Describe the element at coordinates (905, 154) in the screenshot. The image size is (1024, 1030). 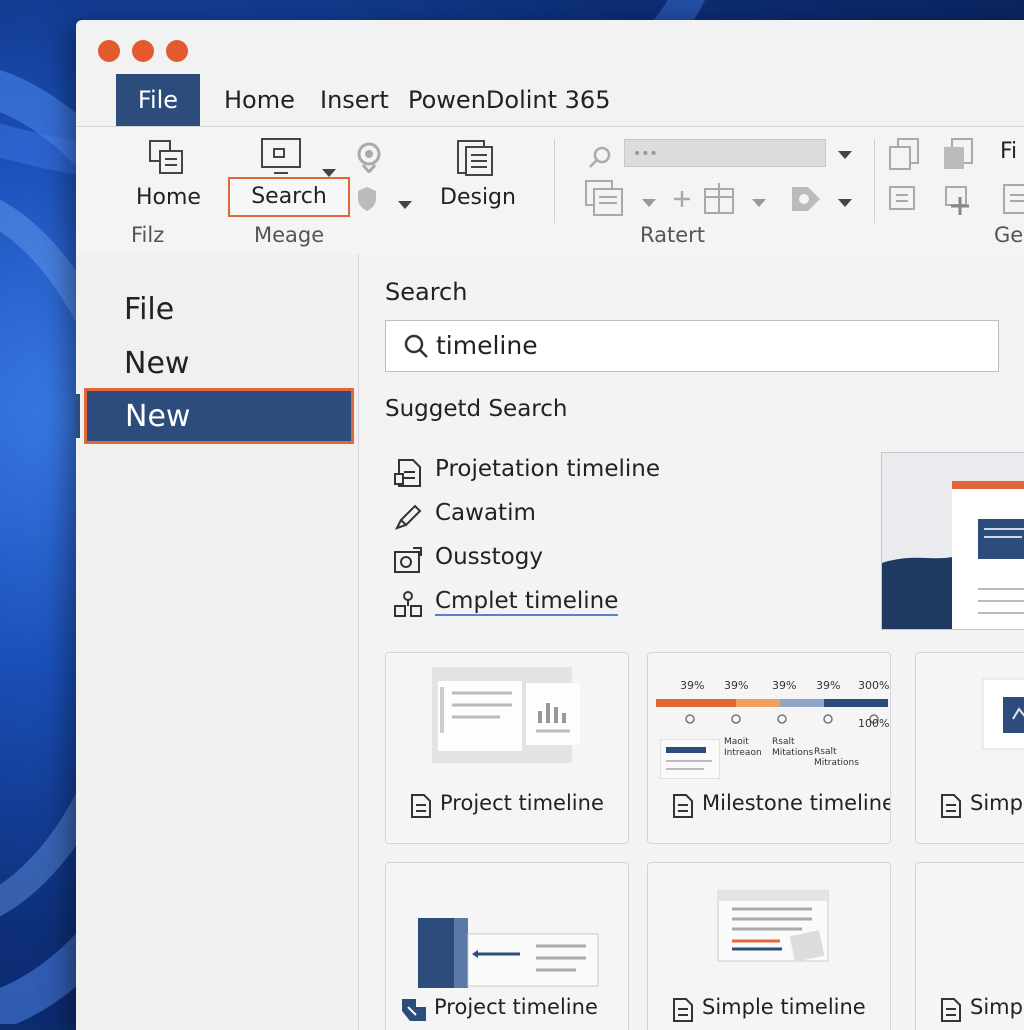
I see `copy-icon` at that location.